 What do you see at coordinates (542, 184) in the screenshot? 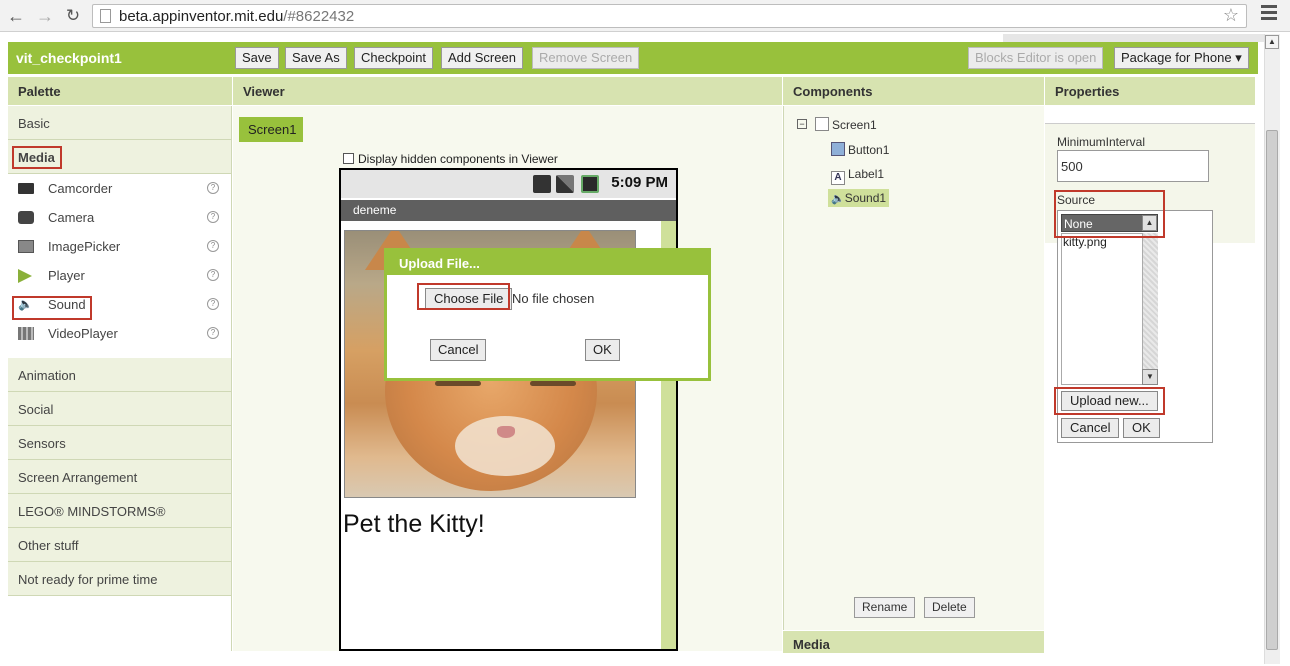
I see `network-icon` at bounding box center [542, 184].